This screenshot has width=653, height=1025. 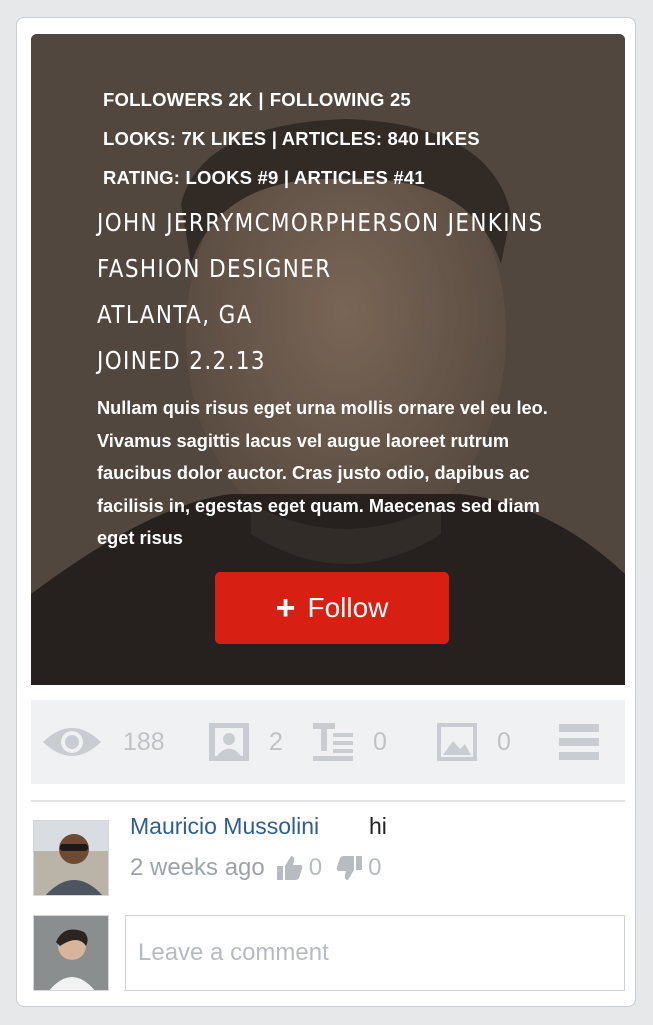 I want to click on views-count: 188, so click(x=144, y=741).